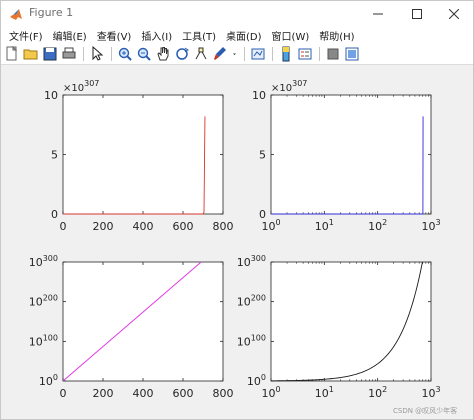 The image size is (474, 420). What do you see at coordinates (425, 411) in the screenshot?
I see `watermark: CSDN @叹风少年客` at bounding box center [425, 411].